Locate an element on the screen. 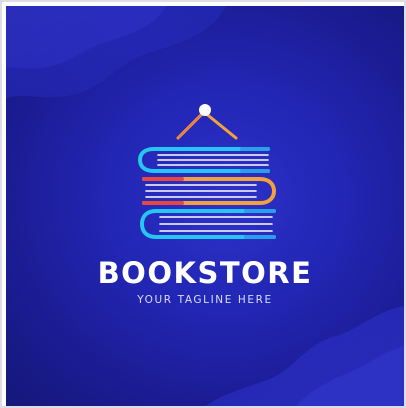 Image resolution: width=406 pixels, height=408 pixels. top-book-icon is located at coordinates (203, 160).